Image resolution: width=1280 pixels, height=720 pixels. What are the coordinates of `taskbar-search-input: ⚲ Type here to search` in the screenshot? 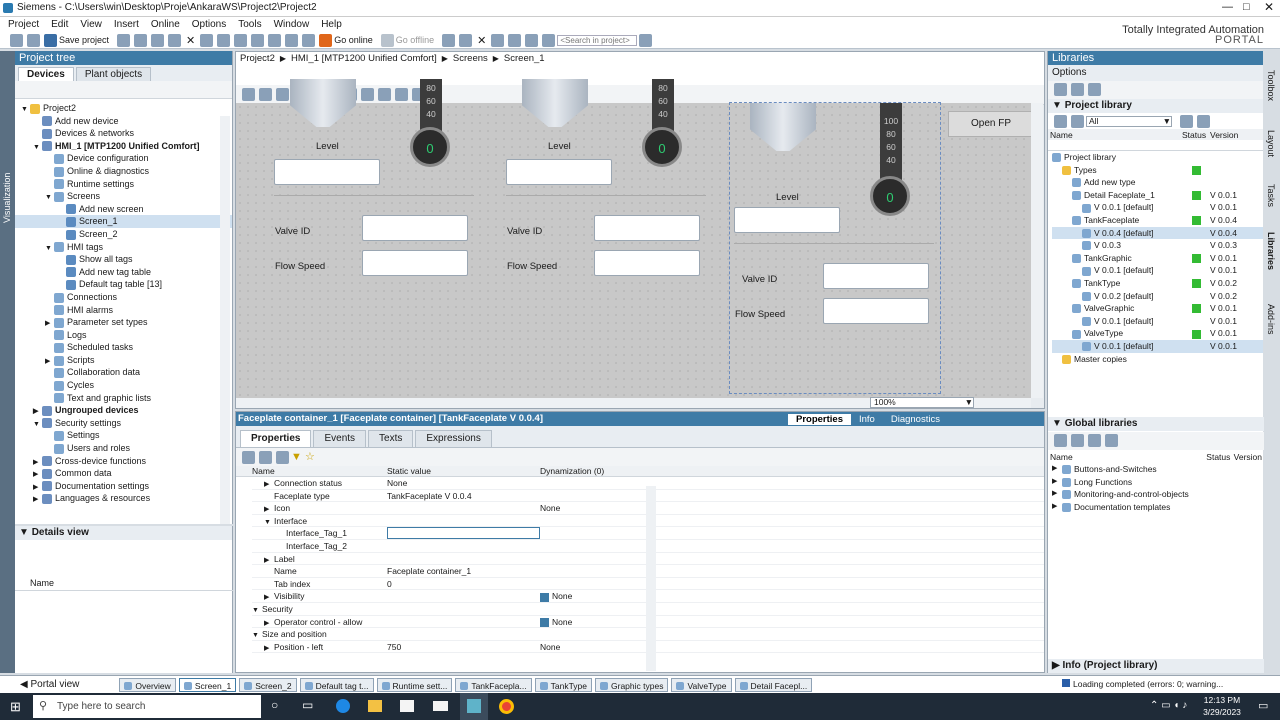 It's located at (147, 706).